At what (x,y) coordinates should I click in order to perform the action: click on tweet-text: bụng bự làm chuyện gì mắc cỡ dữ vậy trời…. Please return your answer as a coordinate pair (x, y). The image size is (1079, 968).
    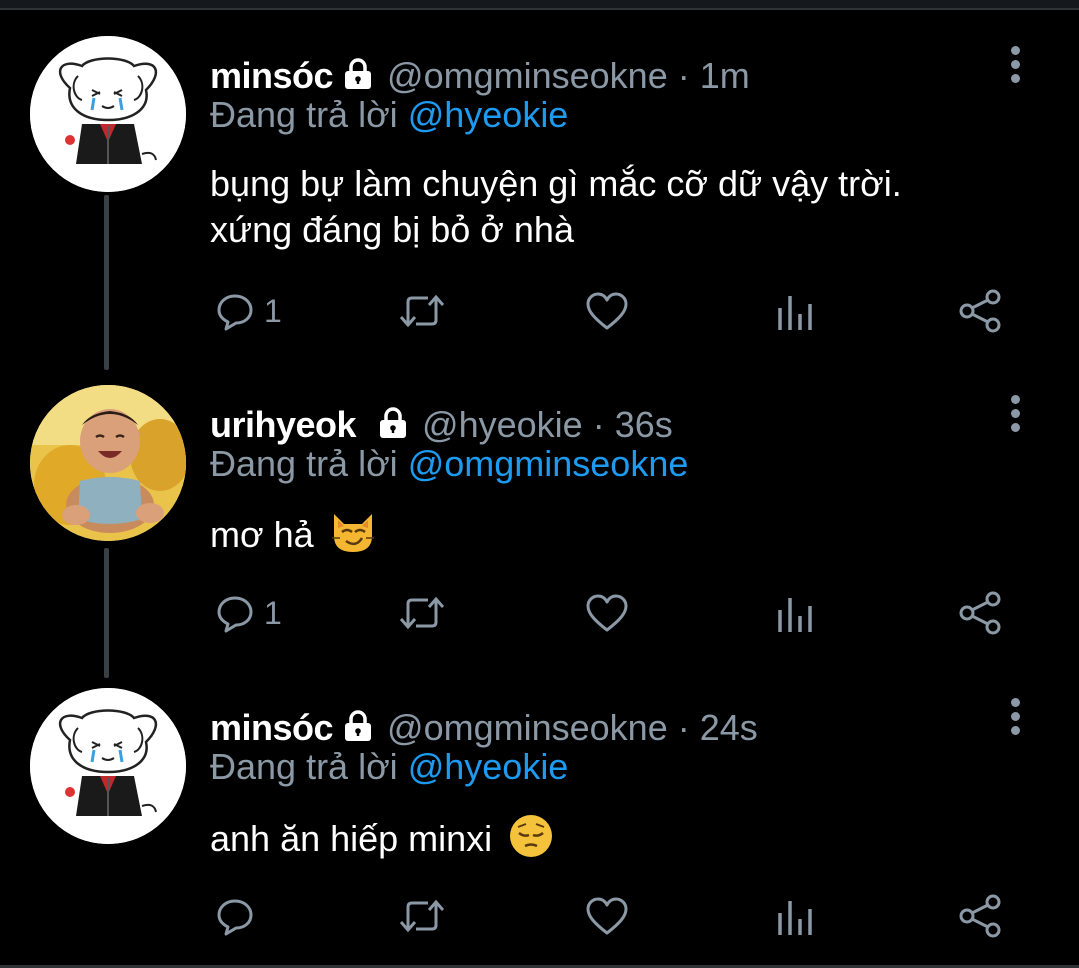
    Looking at the image, I should click on (556, 207).